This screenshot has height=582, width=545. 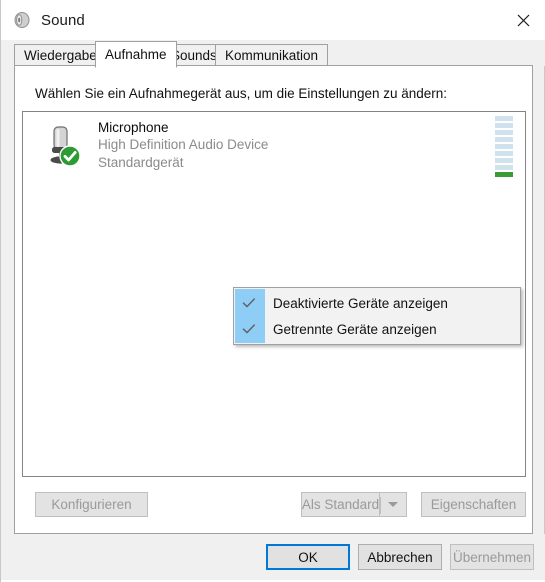 I want to click on menu-item-show-disconnected-devices: Getrennte Geräte anzeigen, so click(x=377, y=329).